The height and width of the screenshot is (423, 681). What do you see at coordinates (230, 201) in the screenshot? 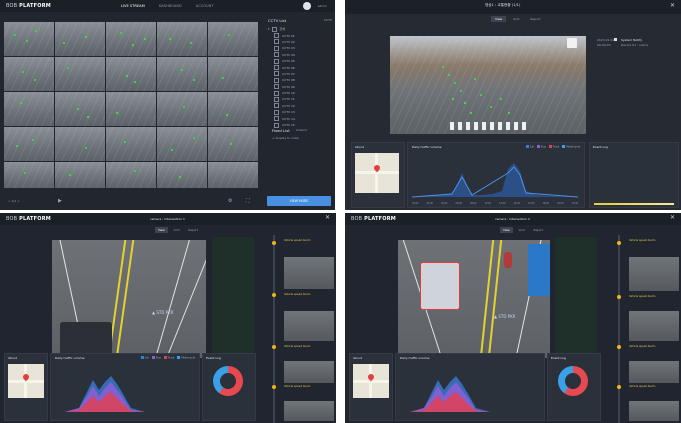
I see `settings-icon: ⚙` at bounding box center [230, 201].